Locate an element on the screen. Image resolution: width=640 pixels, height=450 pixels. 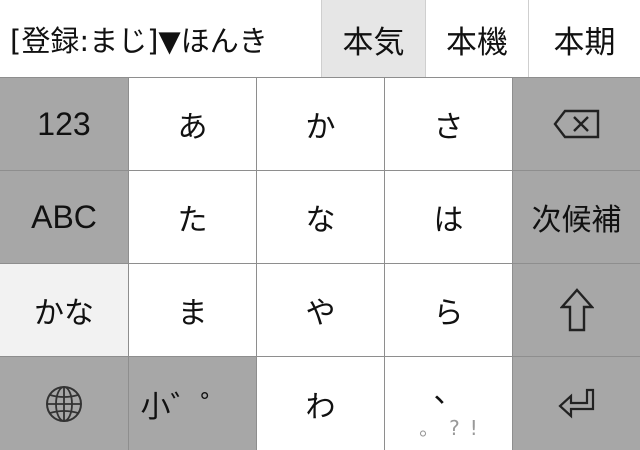
key-ta: た is located at coordinates (192, 217).